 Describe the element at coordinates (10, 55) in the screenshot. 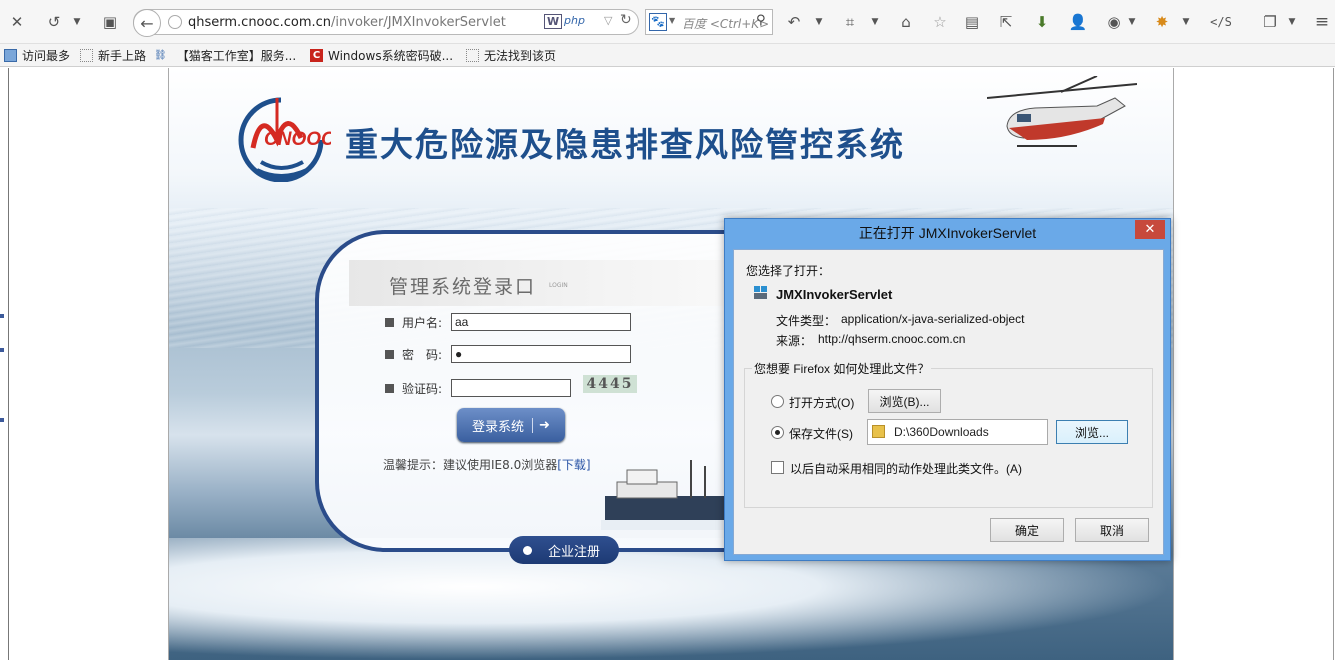

I see `bookmark-folder-icon` at that location.